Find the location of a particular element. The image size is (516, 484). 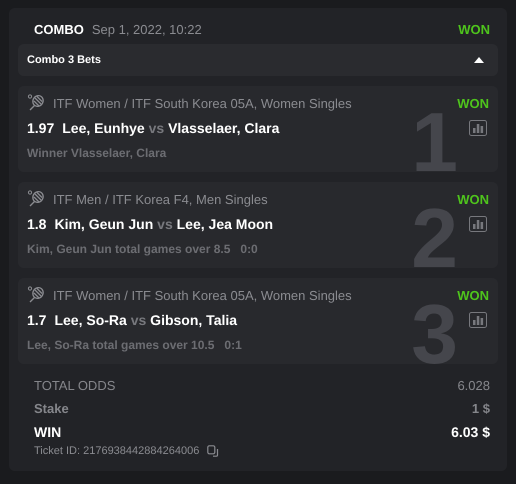

bet-pick: Kim, Geun Jun total games over 8.5 is located at coordinates (128, 249).